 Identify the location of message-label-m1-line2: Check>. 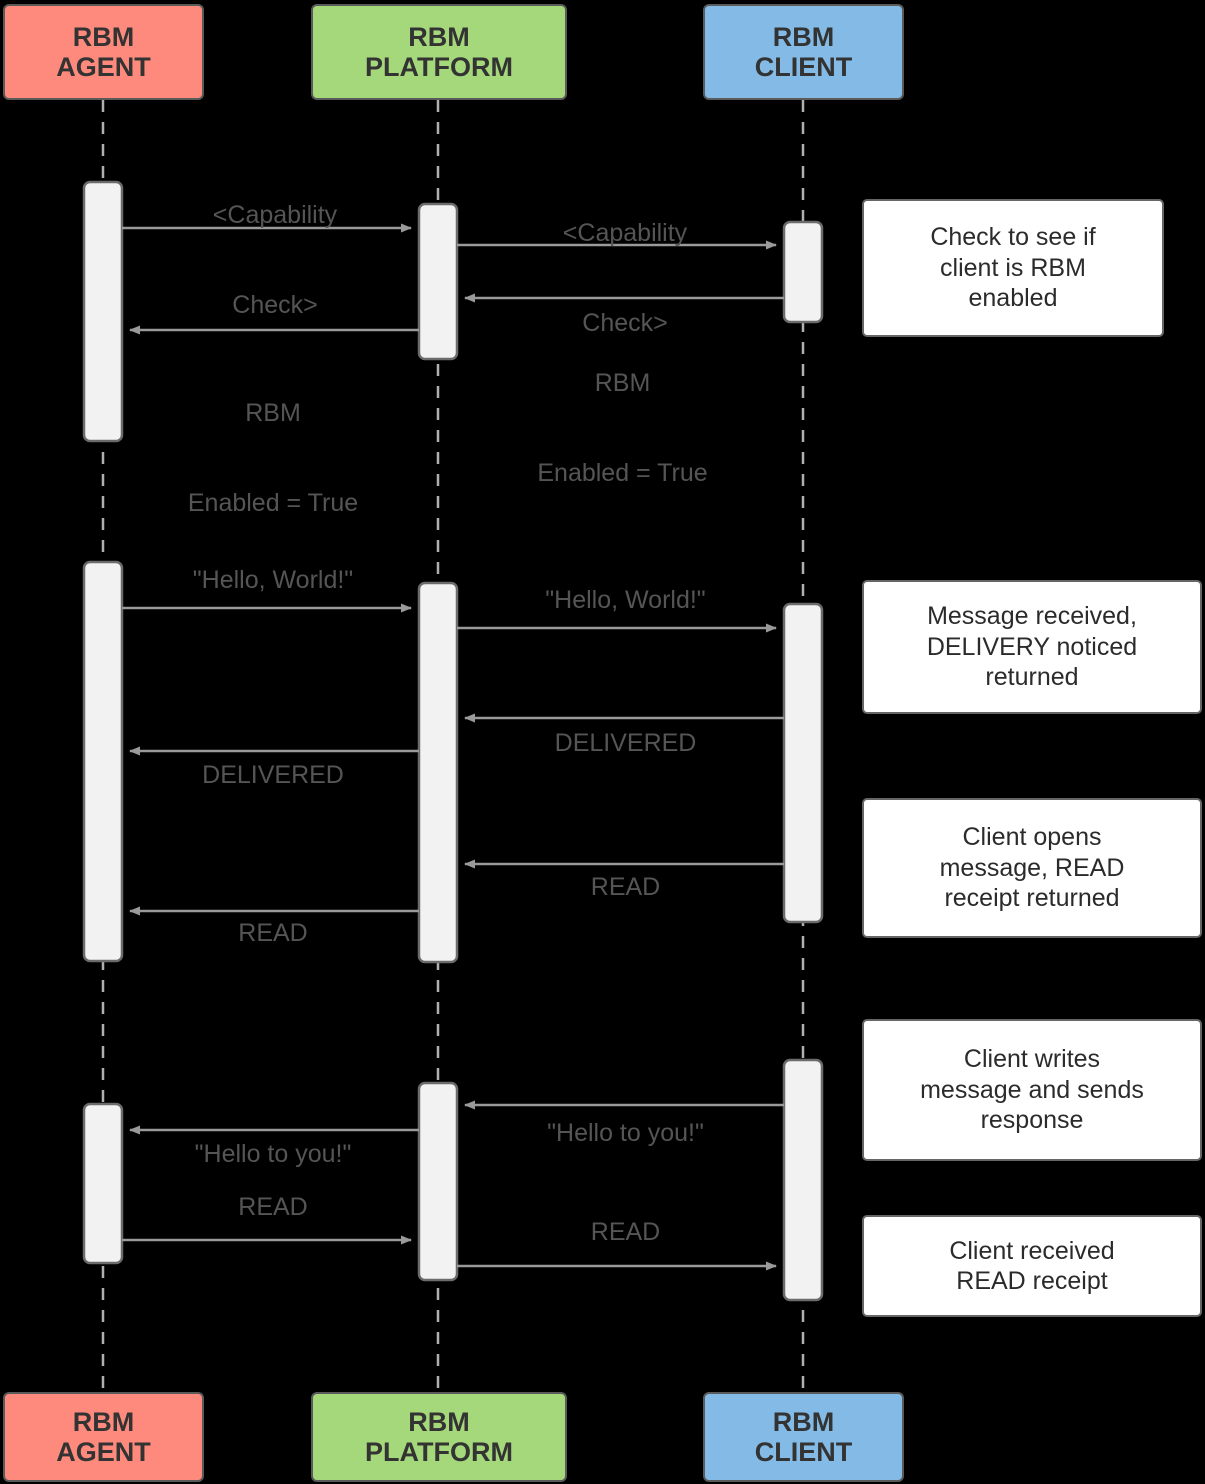
(275, 305).